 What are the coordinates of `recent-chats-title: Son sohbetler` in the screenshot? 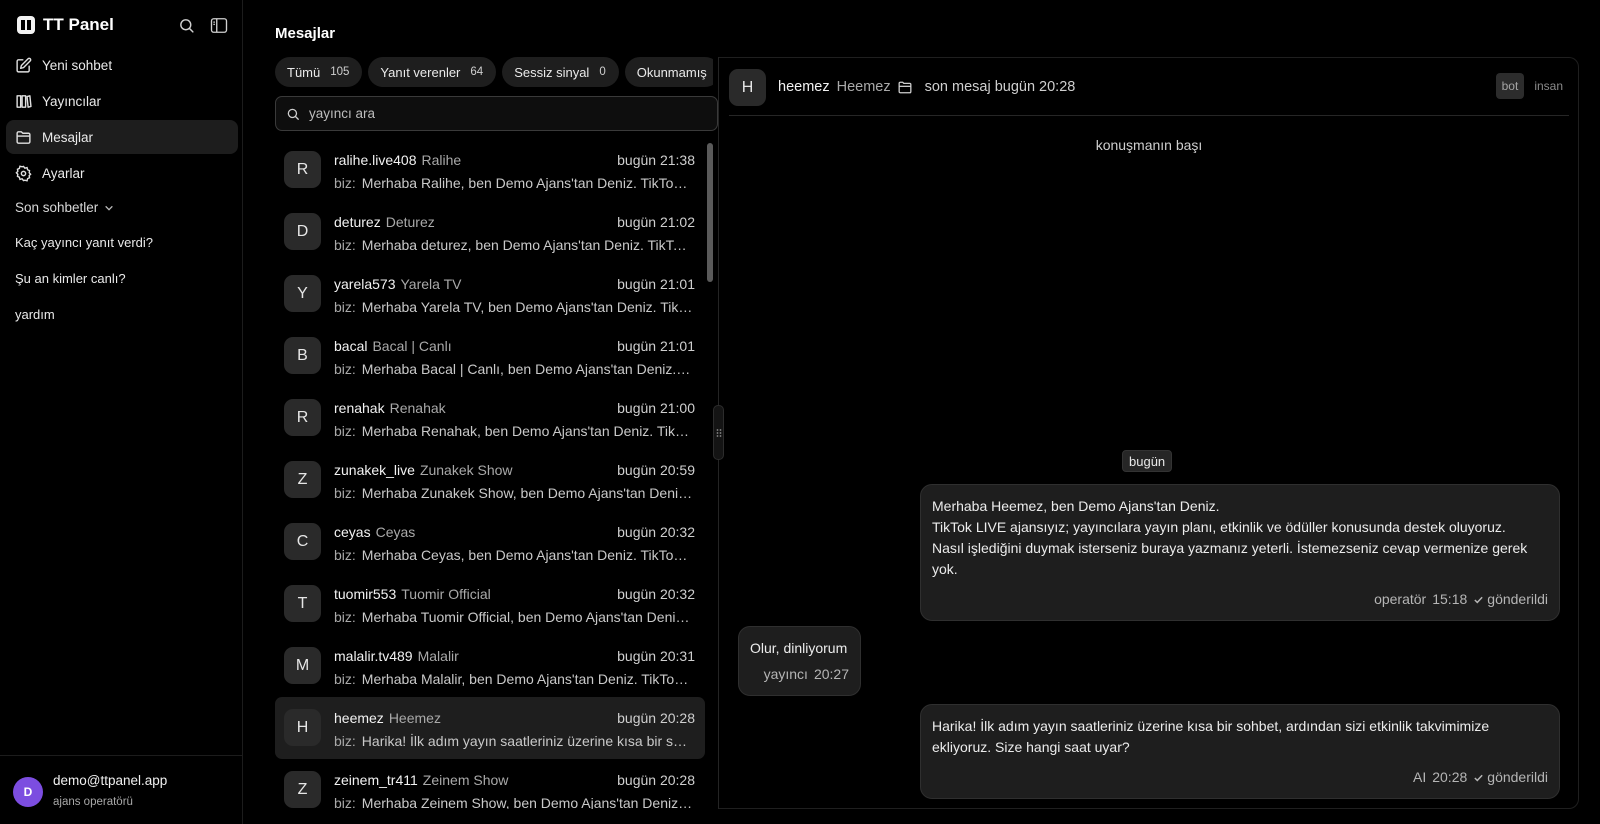 It's located at (57, 207).